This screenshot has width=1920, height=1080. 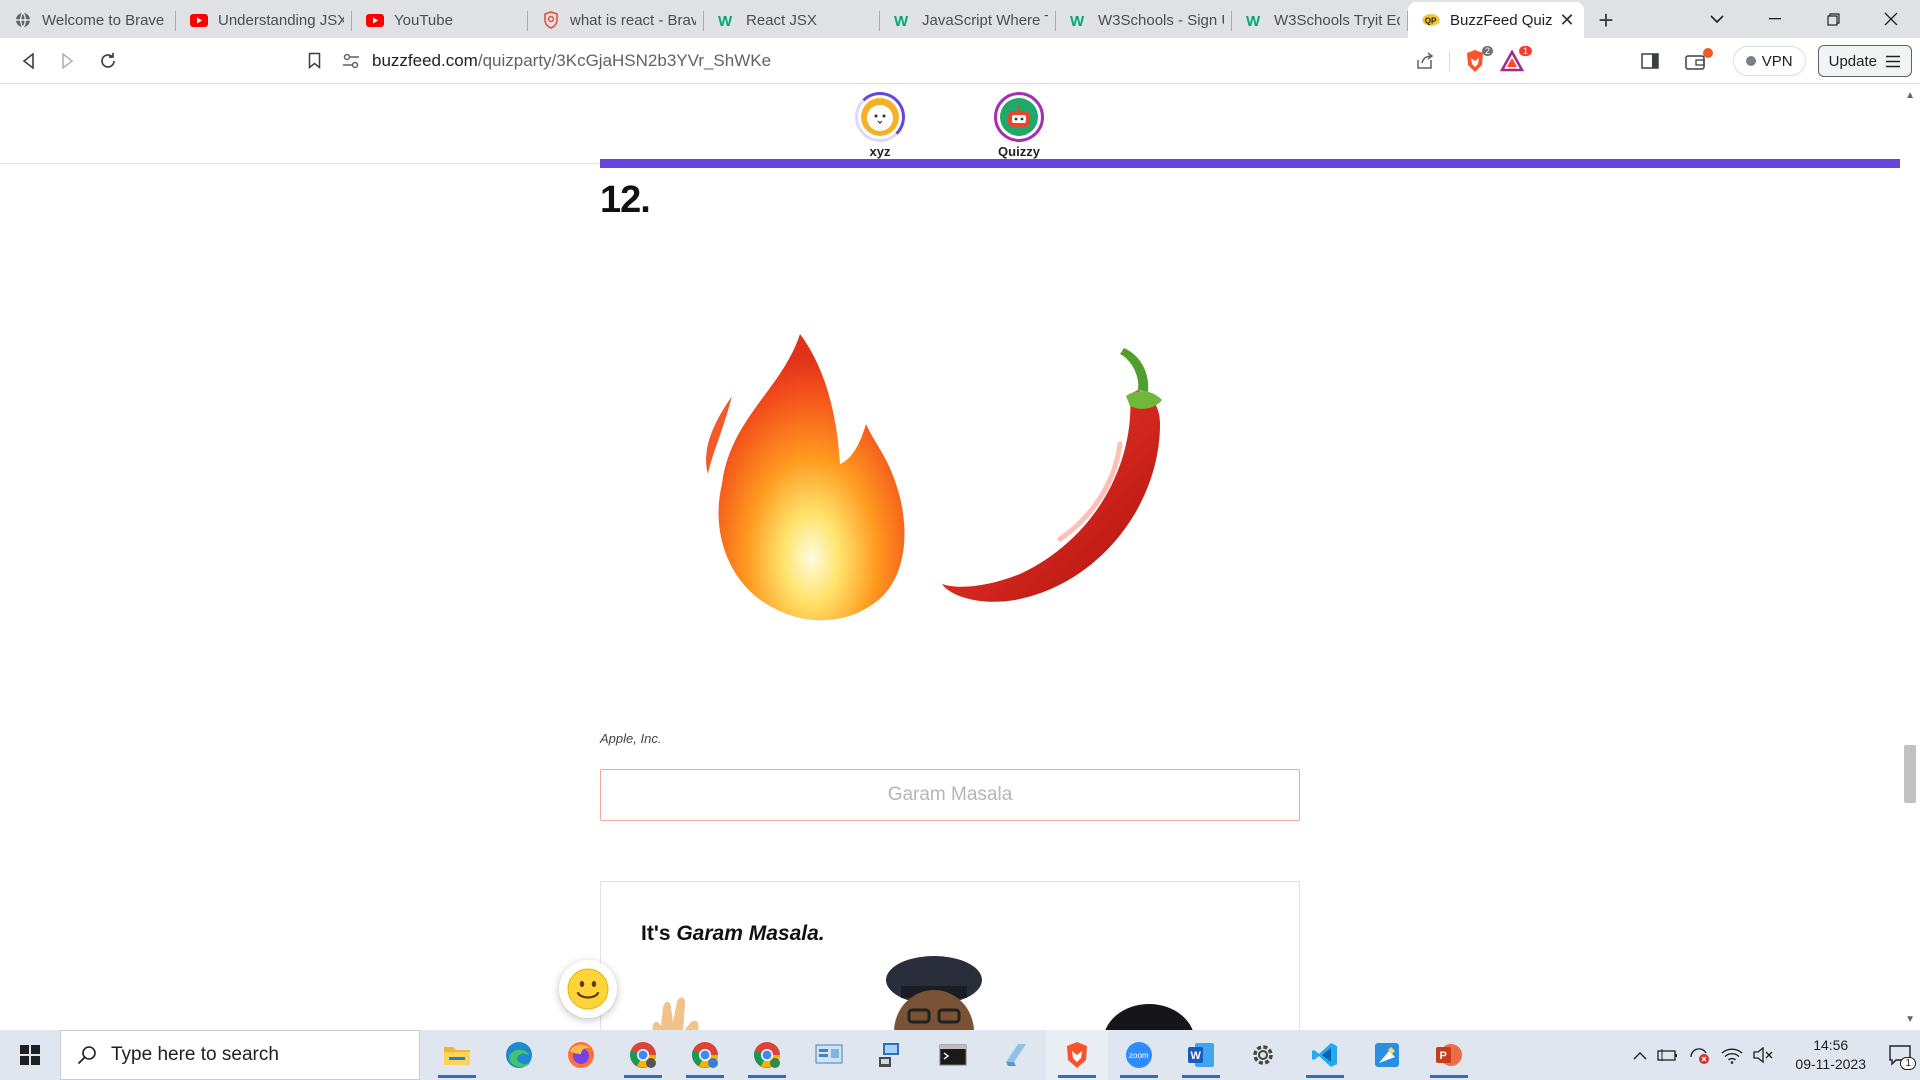 I want to click on volume-muted-icon, so click(x=1763, y=1055).